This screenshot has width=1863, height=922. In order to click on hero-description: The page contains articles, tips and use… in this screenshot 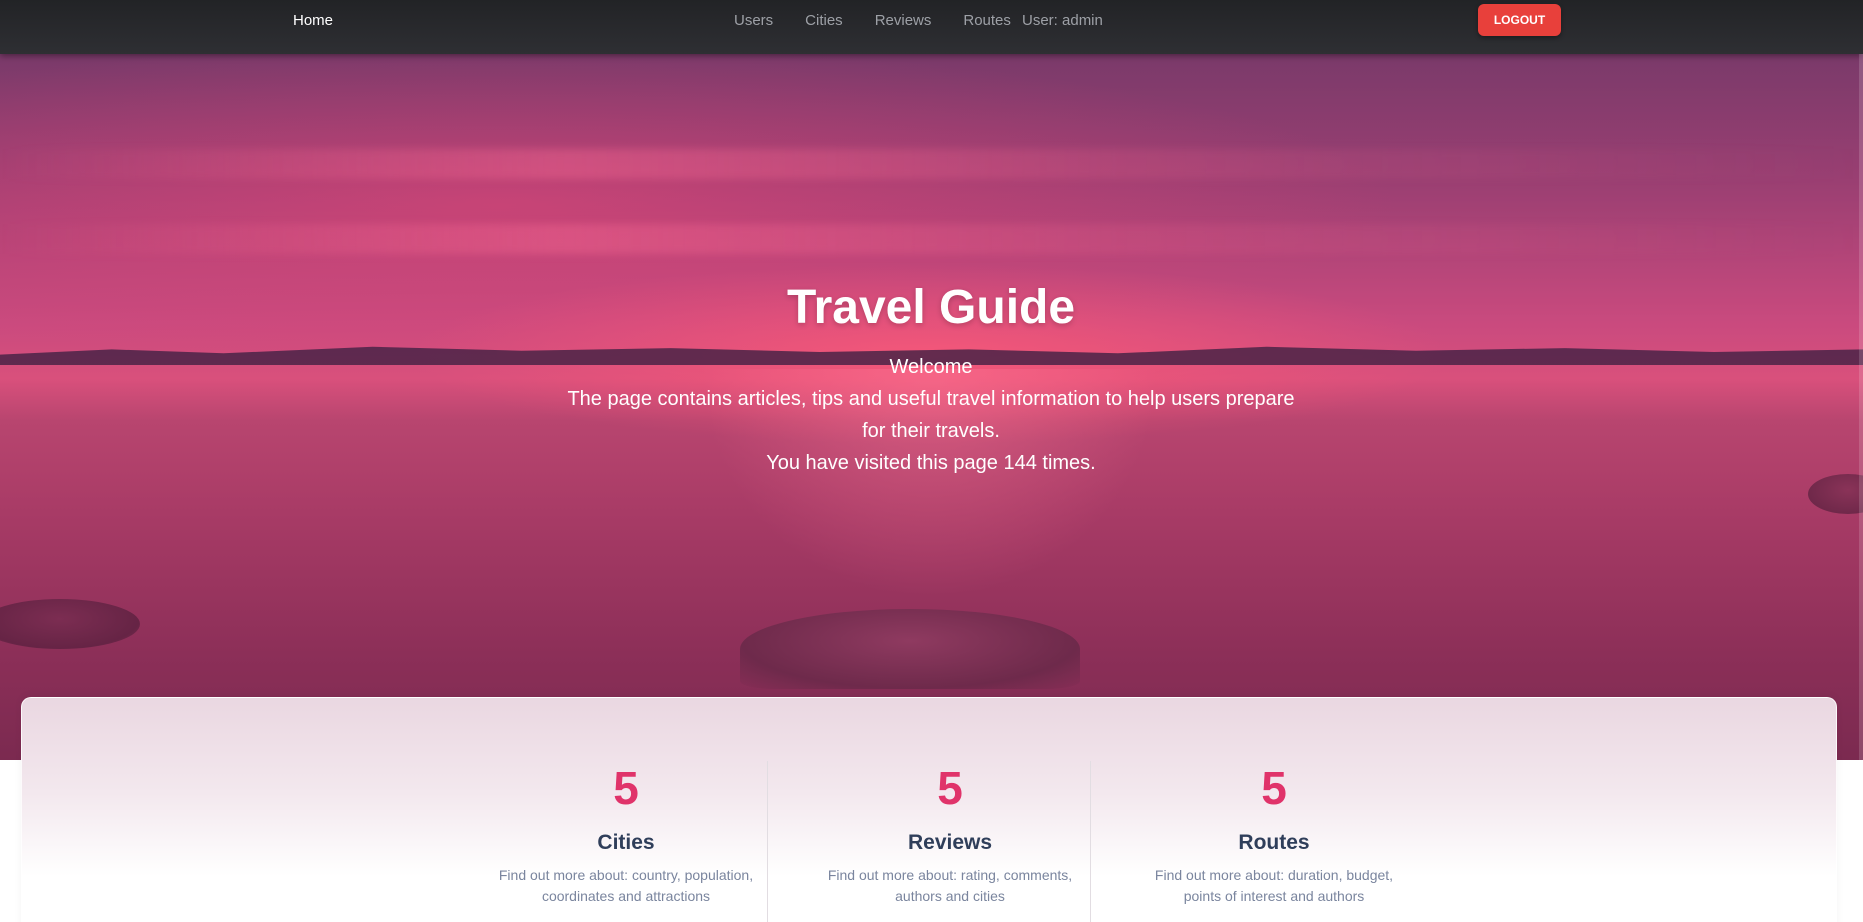, I will do `click(931, 414)`.